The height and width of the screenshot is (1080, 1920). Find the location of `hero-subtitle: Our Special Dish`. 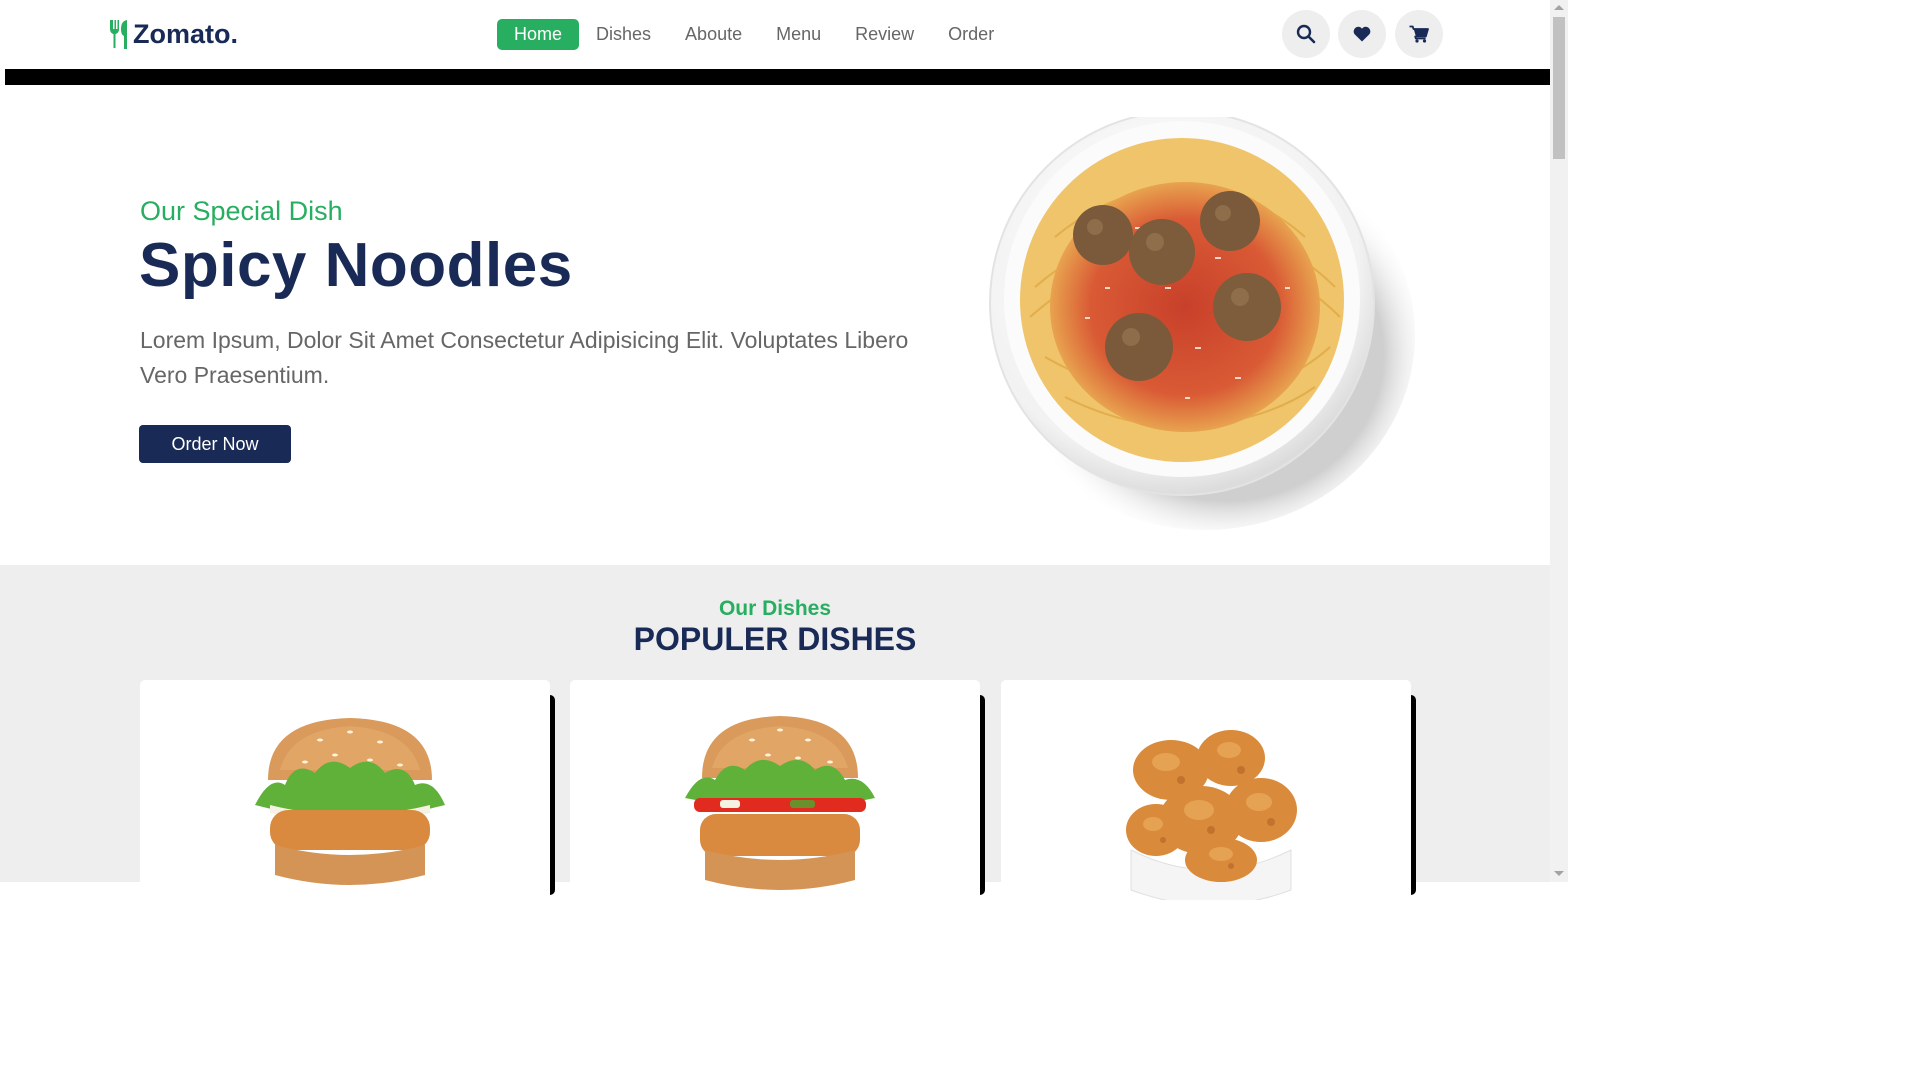

hero-subtitle: Our Special Dish is located at coordinates (241, 211).